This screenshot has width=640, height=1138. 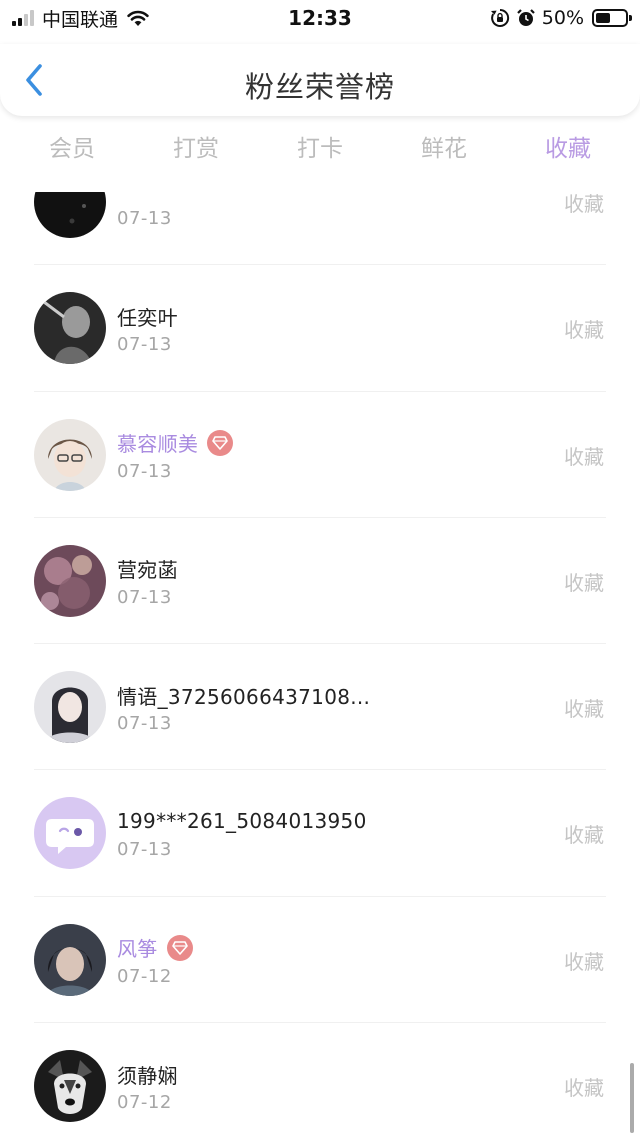 I want to click on status-right: 50%, so click(x=561, y=18).